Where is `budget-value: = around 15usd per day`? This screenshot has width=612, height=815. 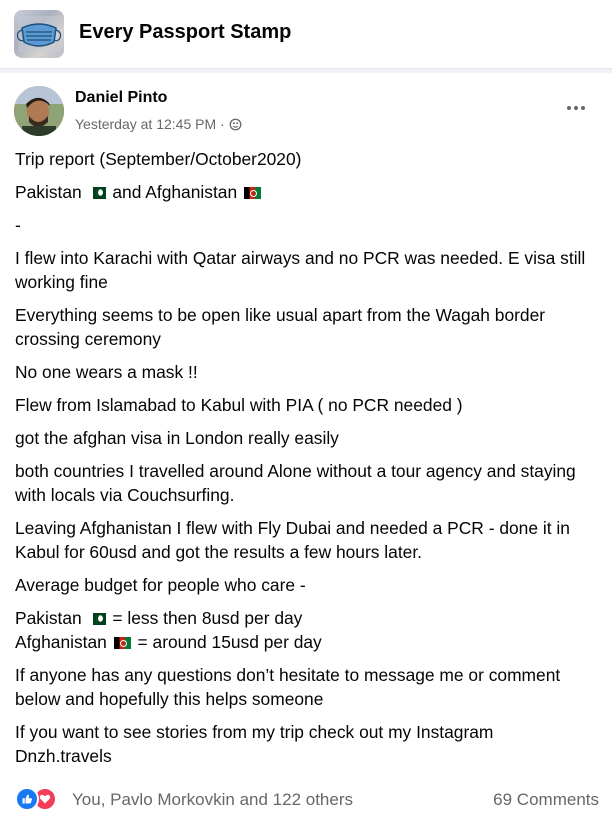
budget-value: = around 15usd per day is located at coordinates (229, 642).